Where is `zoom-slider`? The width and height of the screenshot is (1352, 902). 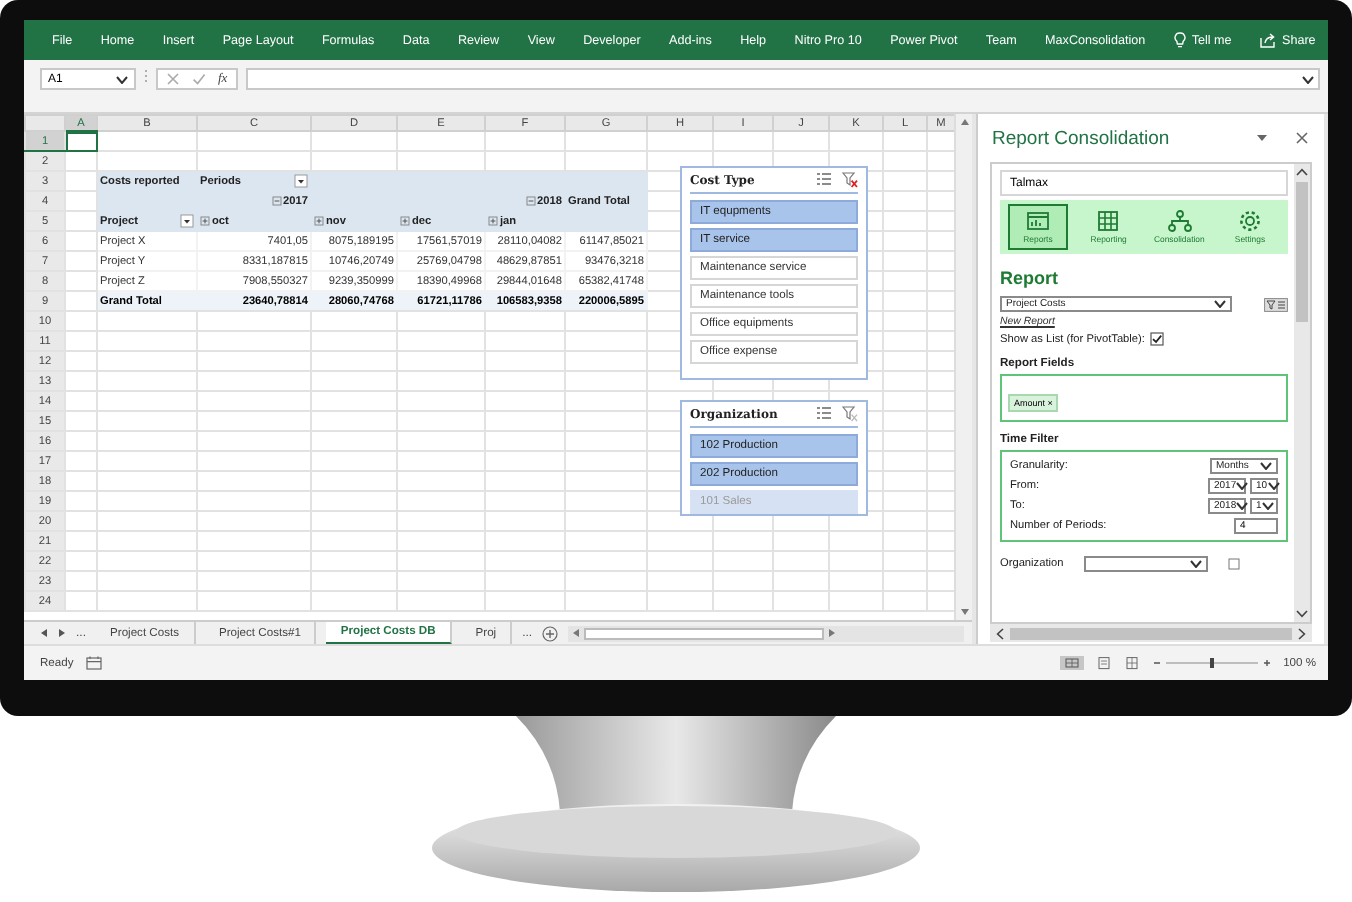 zoom-slider is located at coordinates (1211, 663).